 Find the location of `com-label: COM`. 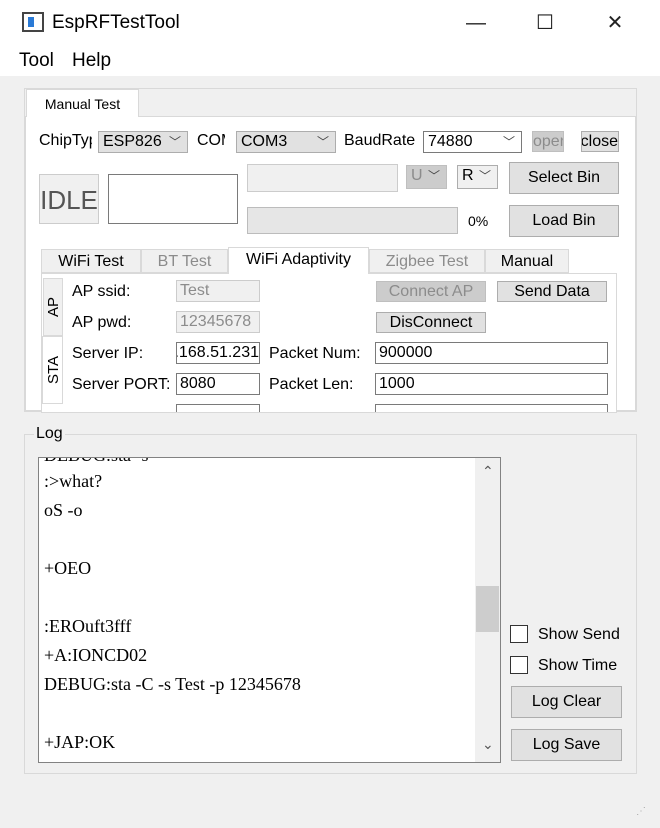

com-label: COM is located at coordinates (211, 140).